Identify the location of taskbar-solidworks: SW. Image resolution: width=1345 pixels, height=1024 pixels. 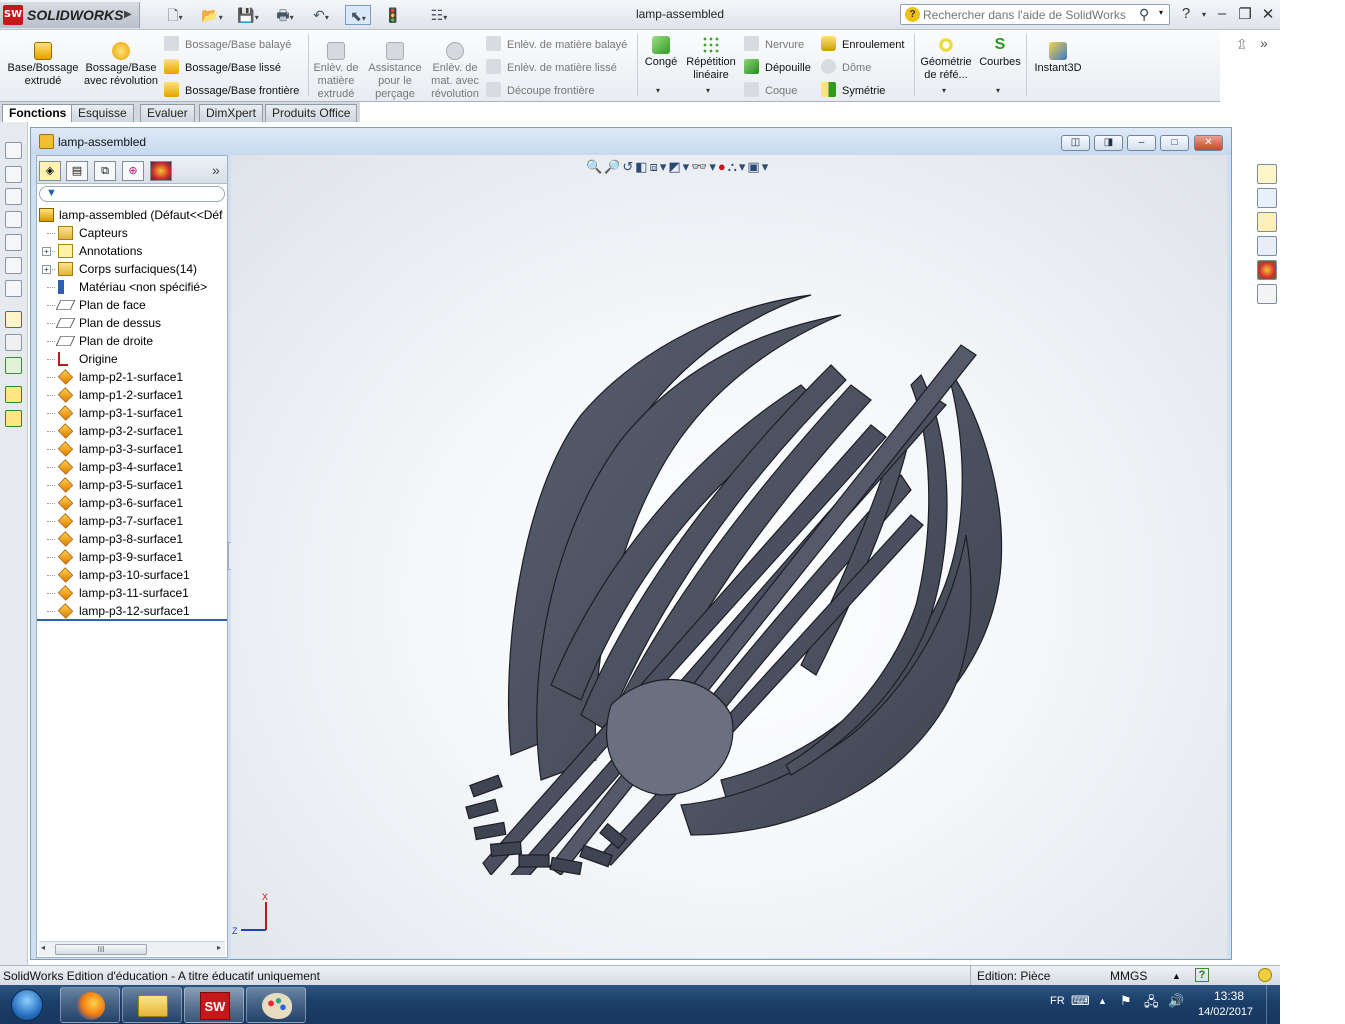
(214, 1005).